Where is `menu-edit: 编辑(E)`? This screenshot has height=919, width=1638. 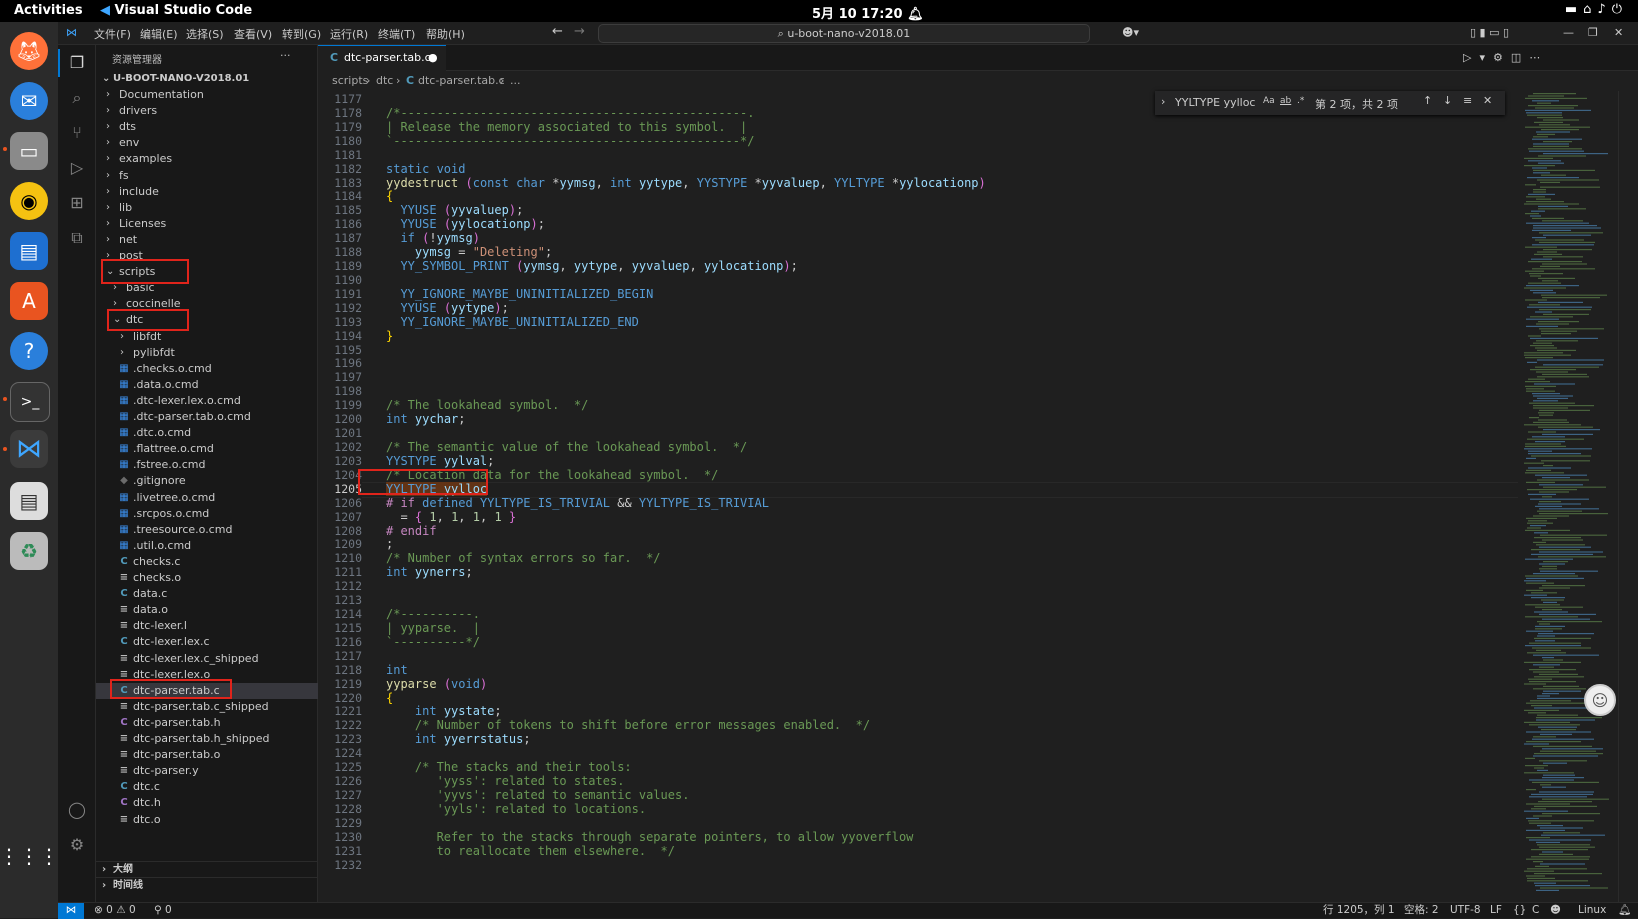 menu-edit: 编辑(E) is located at coordinates (159, 34).